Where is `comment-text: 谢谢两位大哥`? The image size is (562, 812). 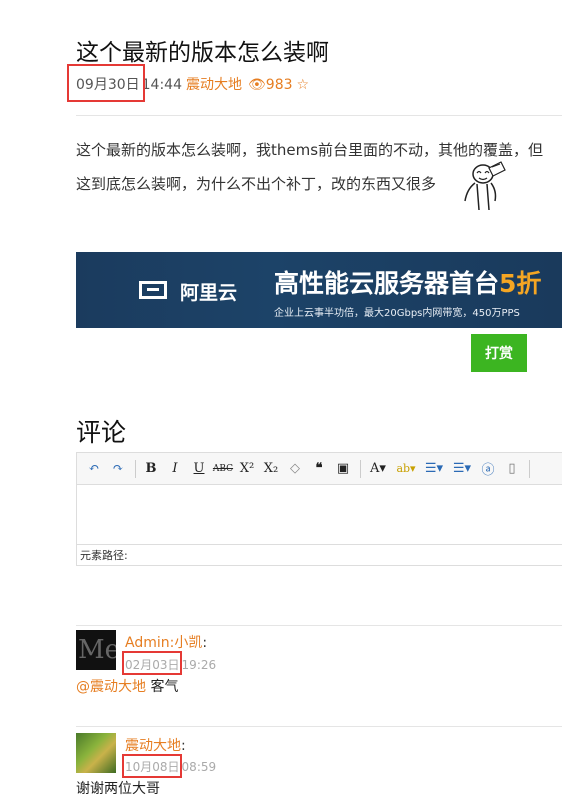 comment-text: 谢谢两位大哥 is located at coordinates (118, 789).